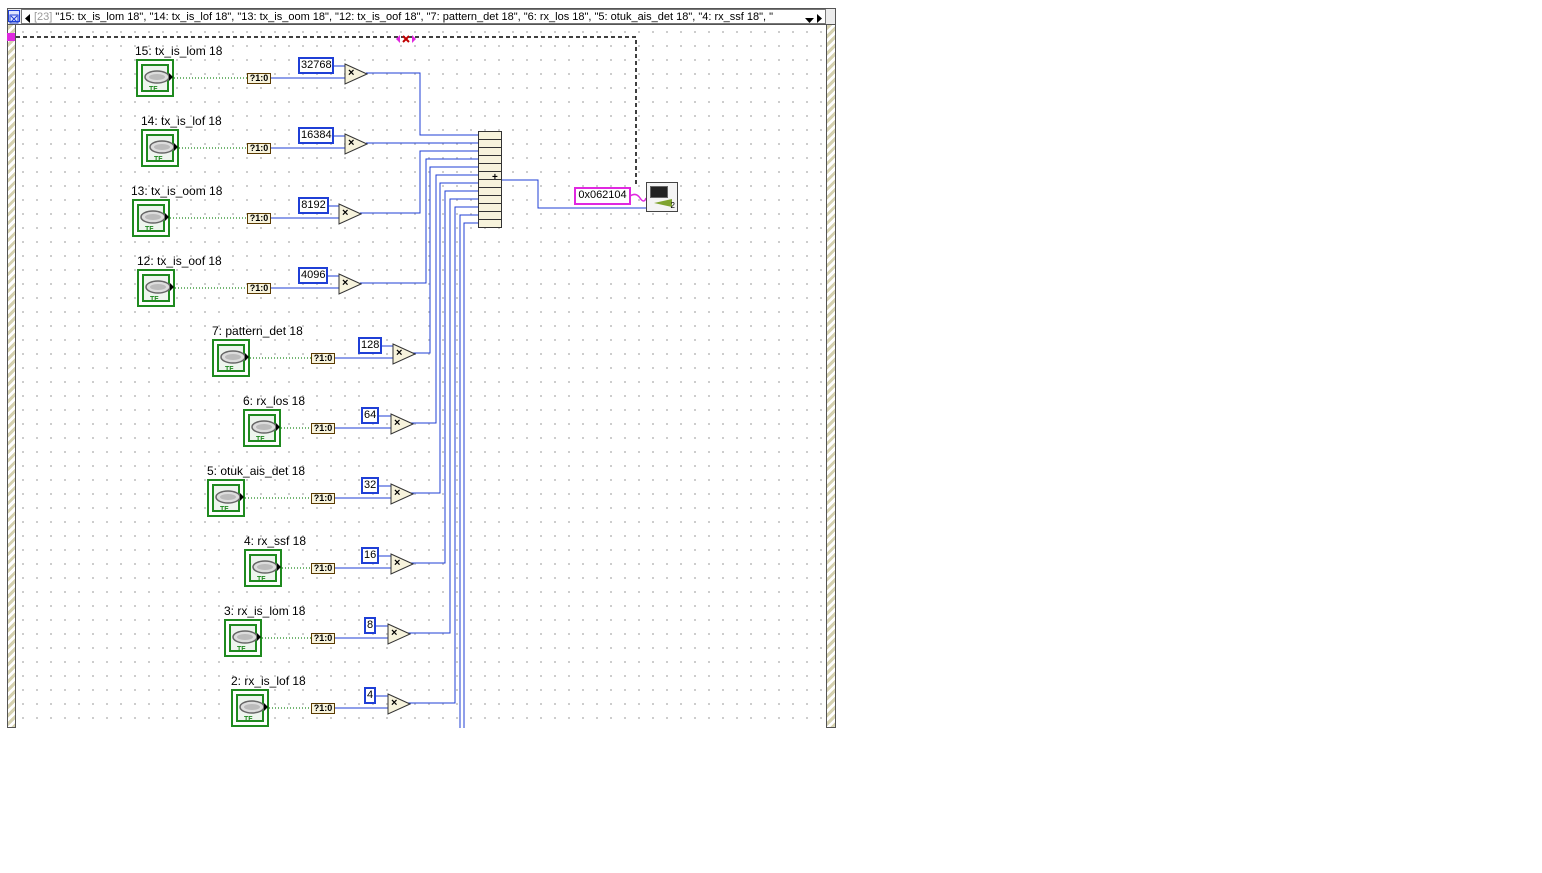  Describe the element at coordinates (275, 541) in the screenshot. I see `terminal-label: 4: rx_ssf 18` at that location.